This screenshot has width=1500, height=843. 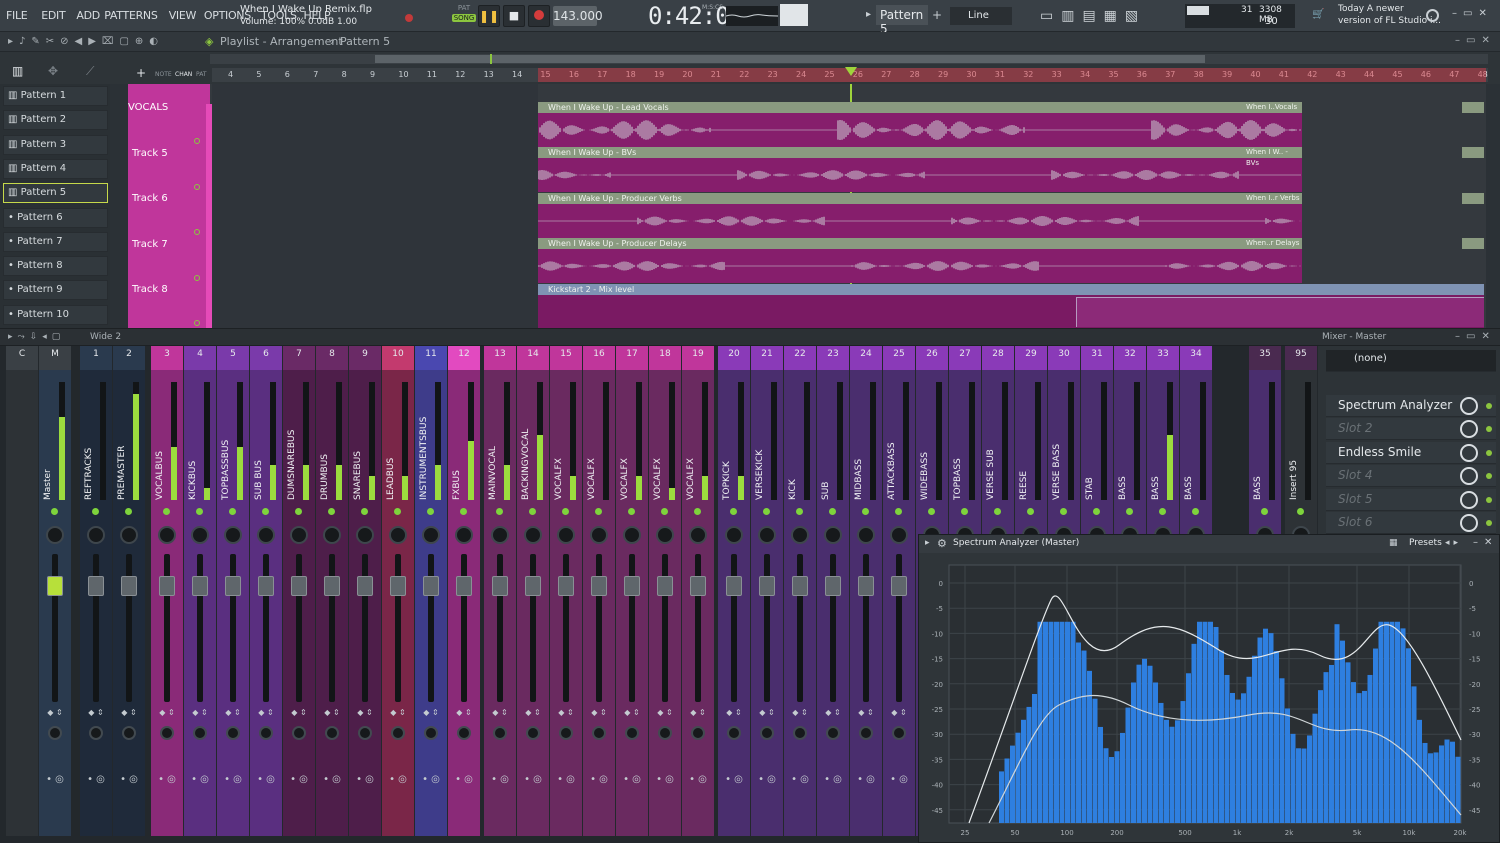 What do you see at coordinates (332, 591) in the screenshot?
I see `mixer-strip: 8 DRUMBUS ◆ ⇕ • ◎` at bounding box center [332, 591].